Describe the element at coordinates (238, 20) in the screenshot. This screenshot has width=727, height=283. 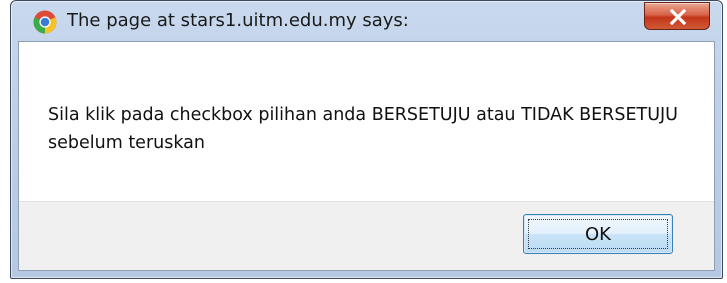
I see `dialog-title: The page at stars1.uitm.edu.my says:` at that location.